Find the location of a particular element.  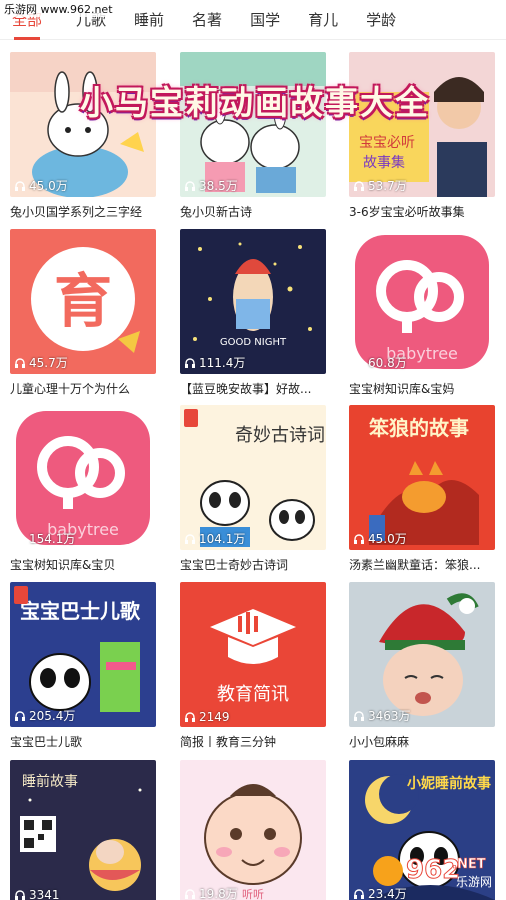

svg-text: 宝宝巴士儿歌 is located at coordinates (80, 611).